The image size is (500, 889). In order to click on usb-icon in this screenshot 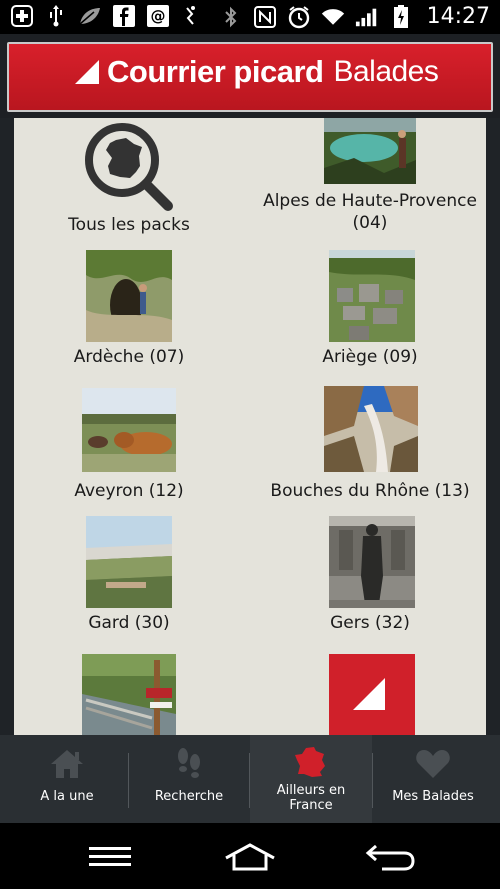, I will do `click(56, 16)`.